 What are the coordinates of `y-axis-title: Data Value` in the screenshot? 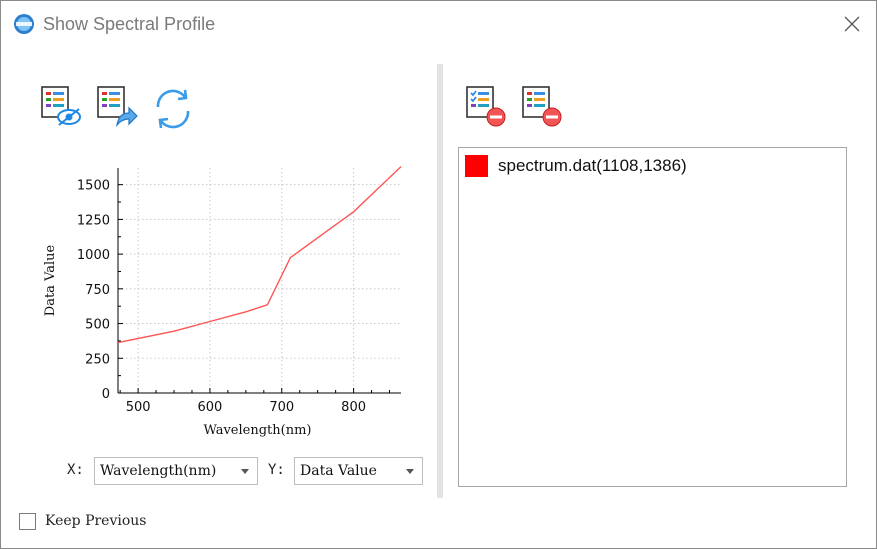 It's located at (50, 280).